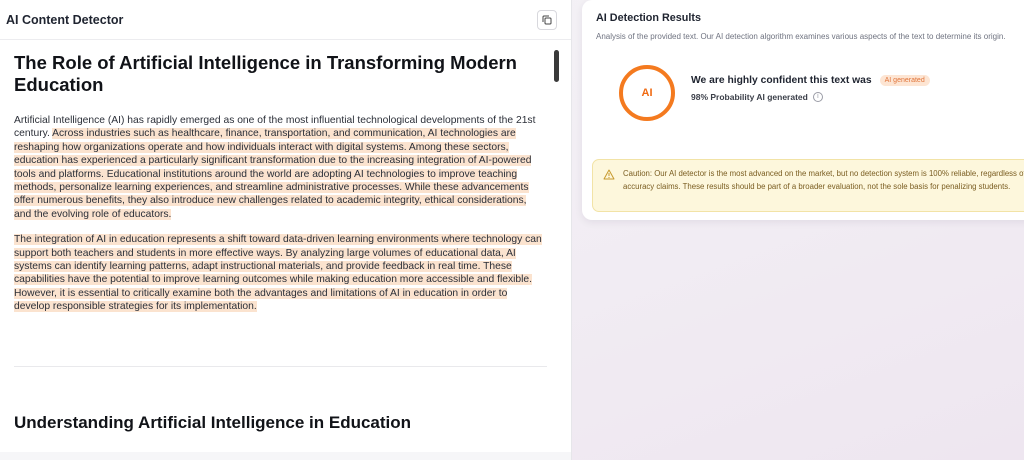 Image resolution: width=1024 pixels, height=460 pixels. Describe the element at coordinates (609, 174) in the screenshot. I see `warning-icon` at that location.